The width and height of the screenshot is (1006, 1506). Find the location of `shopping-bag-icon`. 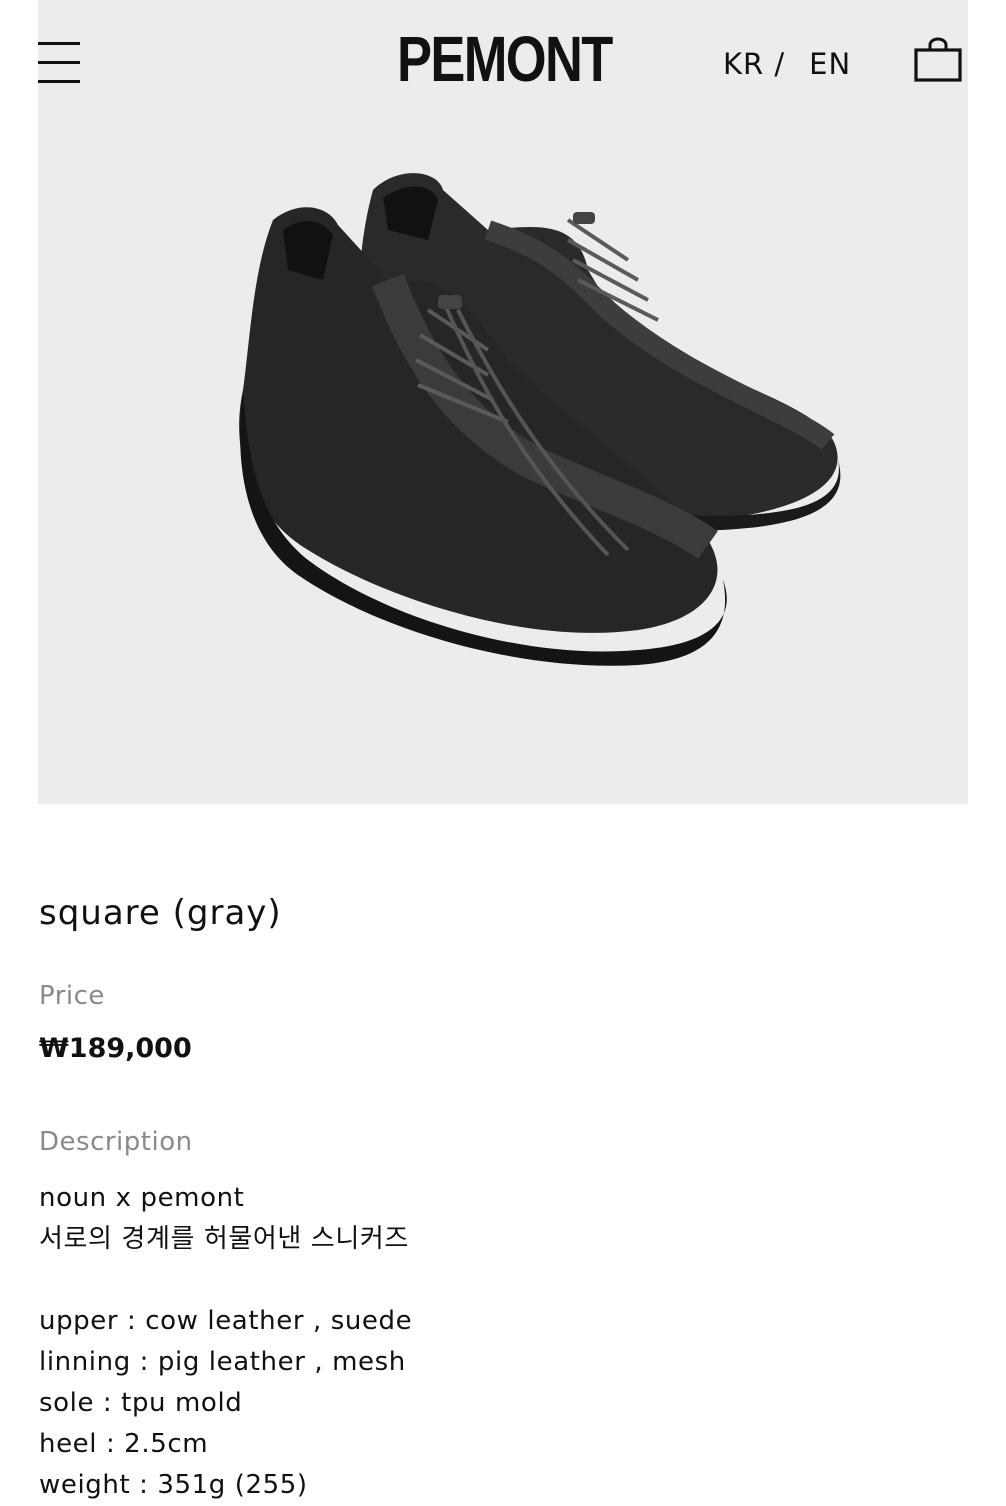

shopping-bag-icon is located at coordinates (938, 60).